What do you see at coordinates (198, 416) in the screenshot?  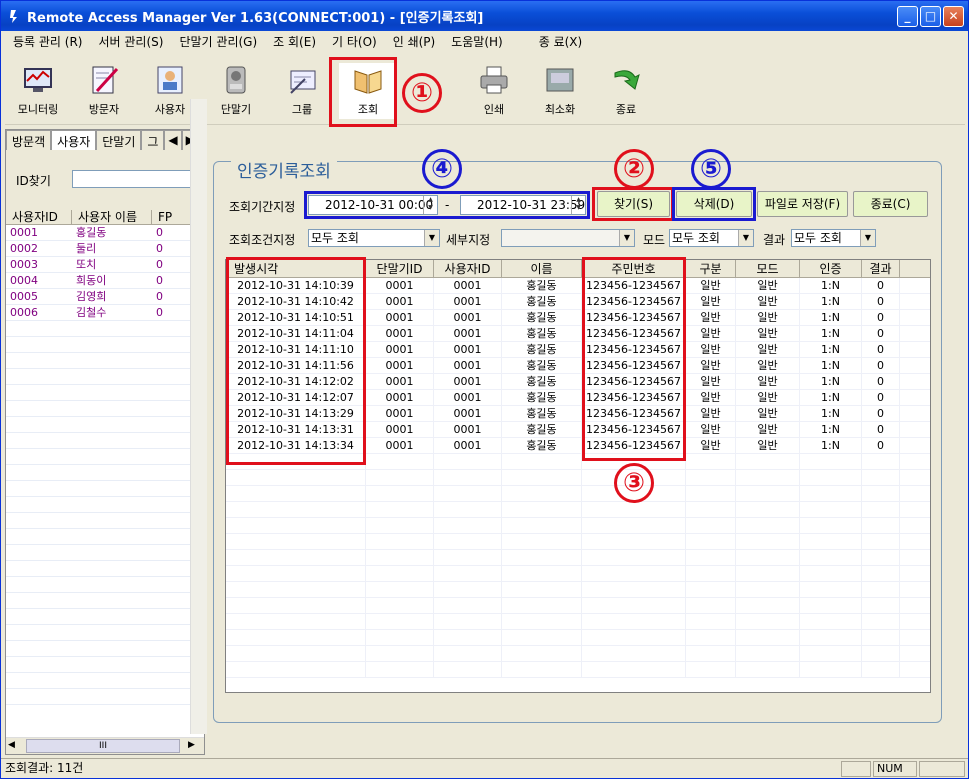 I see `left-vscrollbar` at bounding box center [198, 416].